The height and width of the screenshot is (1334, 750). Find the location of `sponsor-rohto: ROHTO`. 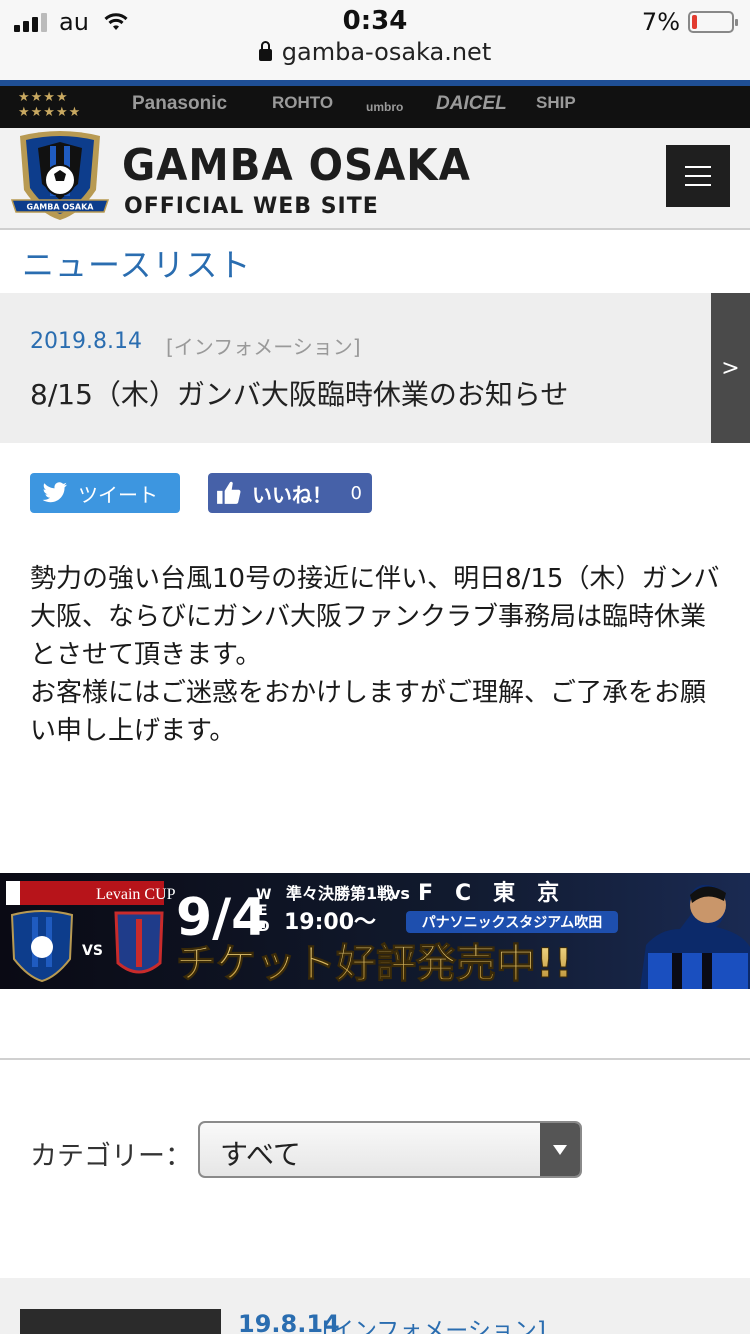

sponsor-rohto: ROHTO is located at coordinates (302, 103).